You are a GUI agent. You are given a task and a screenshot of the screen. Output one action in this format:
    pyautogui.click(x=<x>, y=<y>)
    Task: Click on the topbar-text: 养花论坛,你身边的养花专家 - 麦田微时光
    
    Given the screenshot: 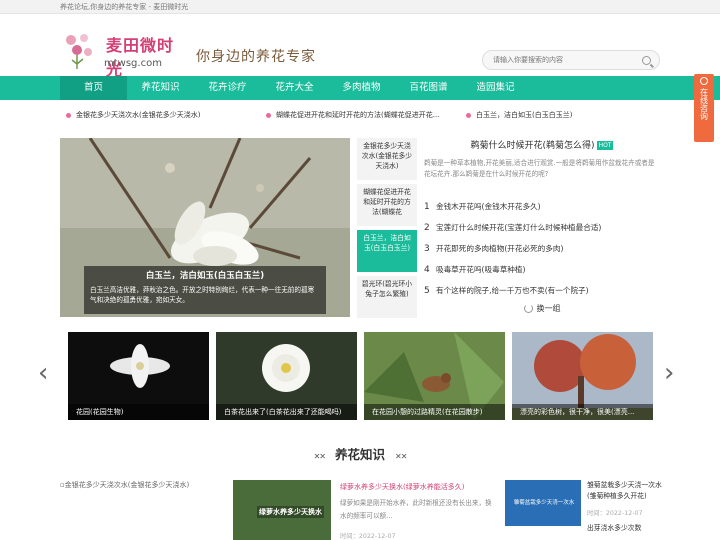 What is the action you would take?
    pyautogui.click(x=124, y=7)
    